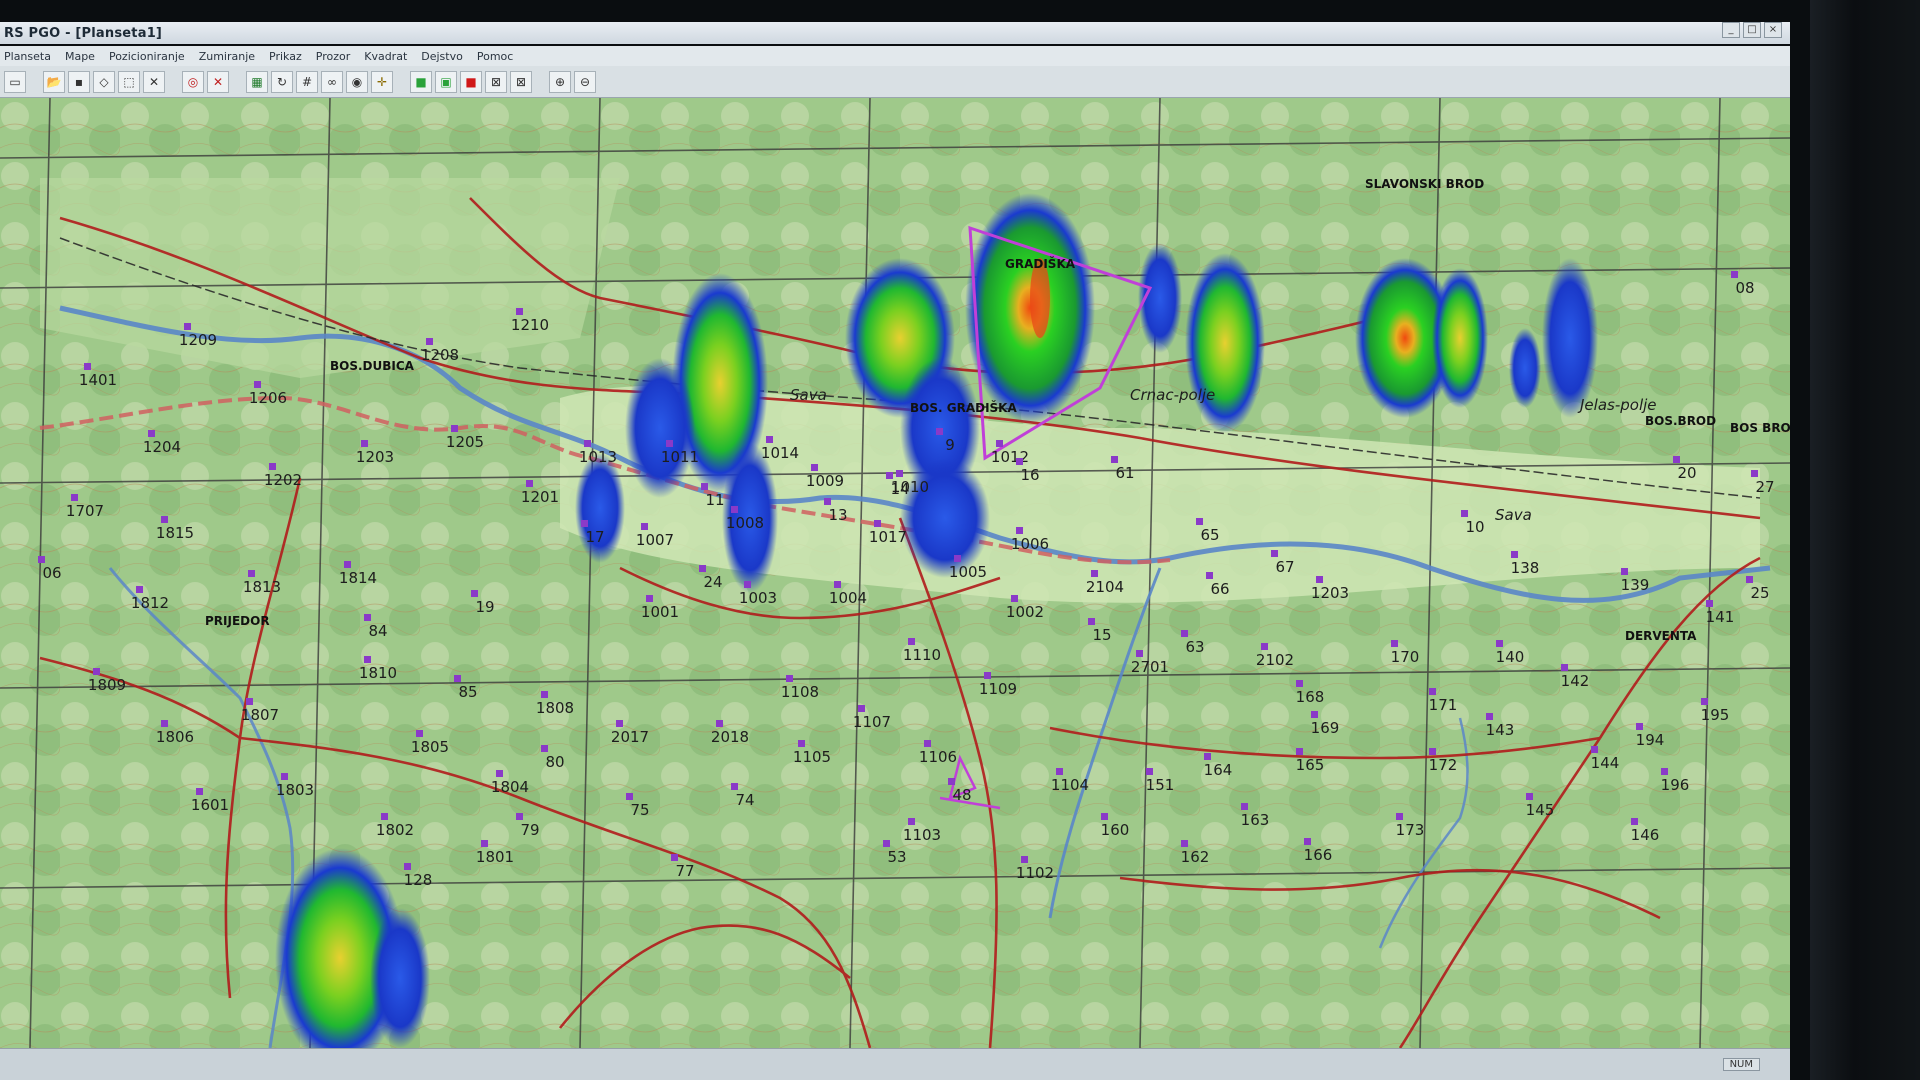  Describe the element at coordinates (899, 489) in the screenshot. I see `grid-code-label: 14` at that location.